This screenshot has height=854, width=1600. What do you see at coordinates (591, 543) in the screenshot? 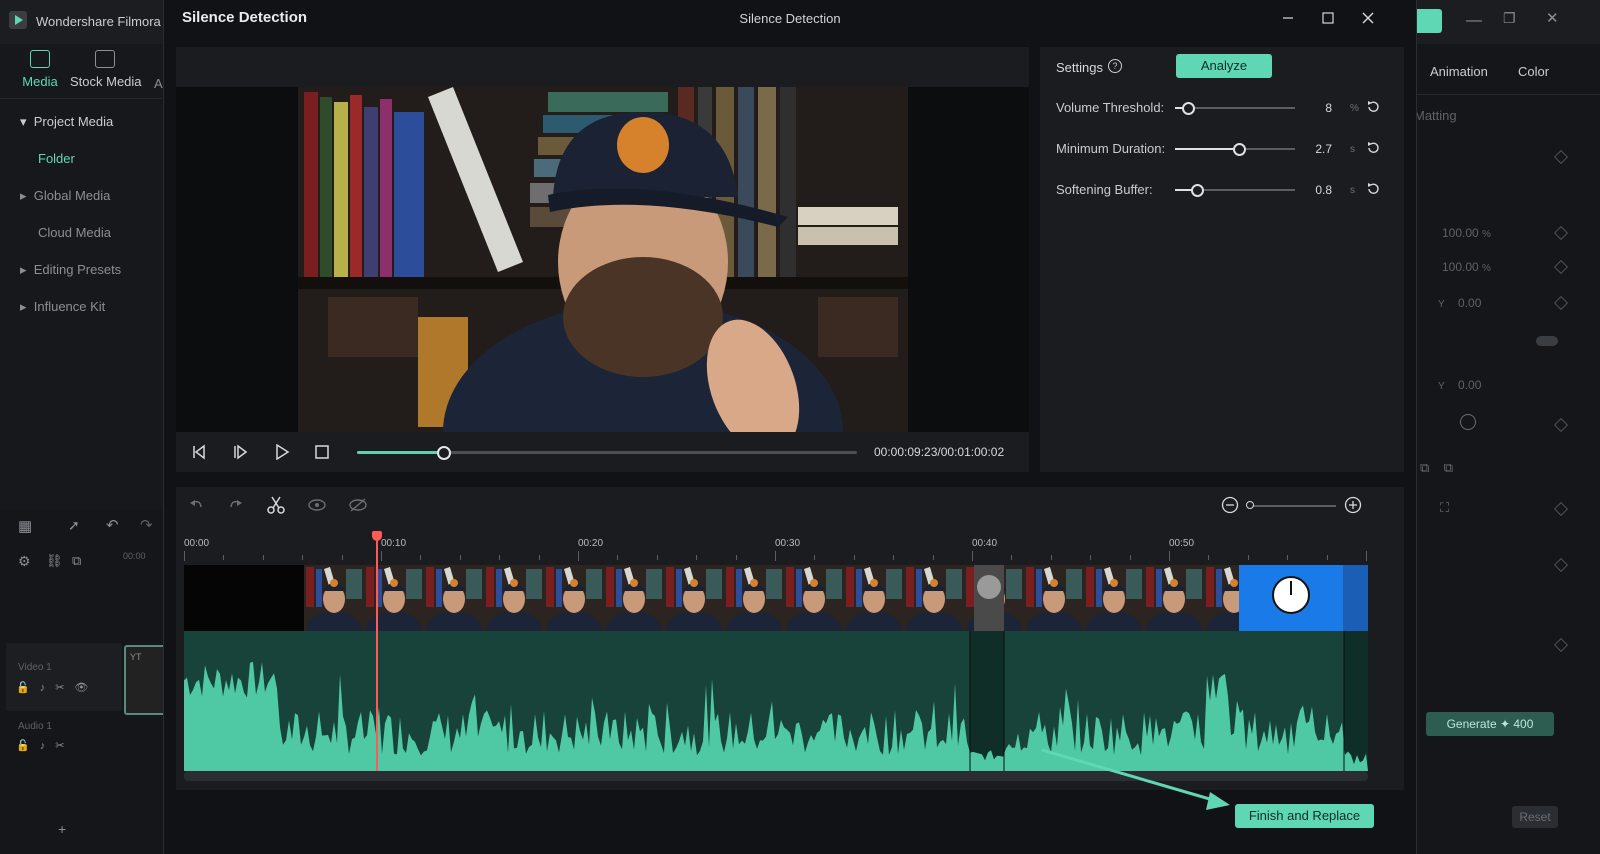
I see `ruler-label: 00:20` at bounding box center [591, 543].